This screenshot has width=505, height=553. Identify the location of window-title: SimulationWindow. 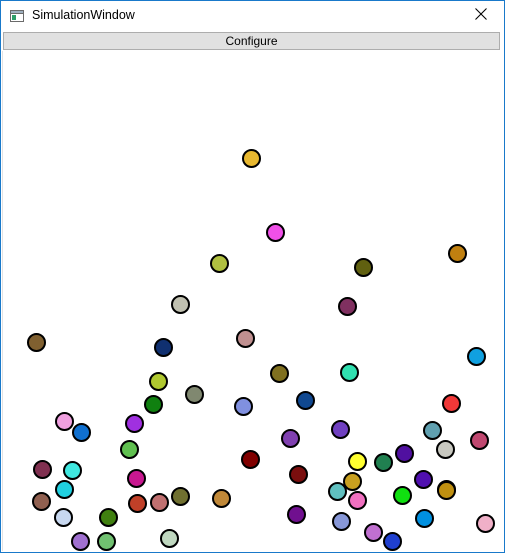
(83, 15).